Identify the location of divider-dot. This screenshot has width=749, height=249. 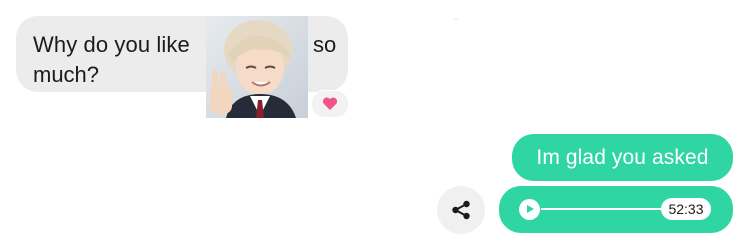
(456, 19).